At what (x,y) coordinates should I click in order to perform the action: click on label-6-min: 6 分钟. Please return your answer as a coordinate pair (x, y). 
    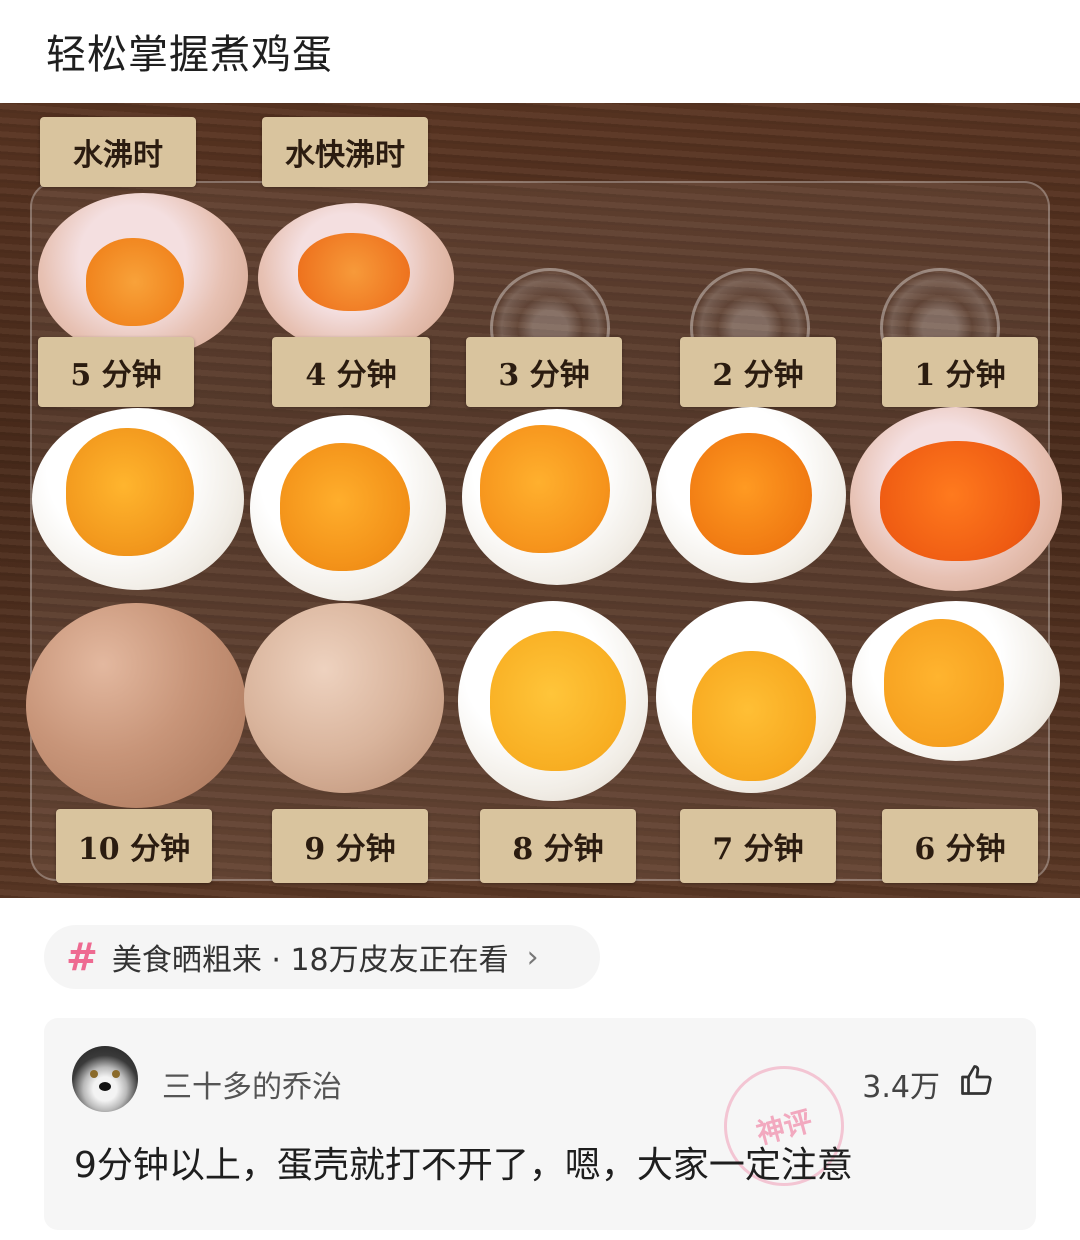
    Looking at the image, I should click on (960, 846).